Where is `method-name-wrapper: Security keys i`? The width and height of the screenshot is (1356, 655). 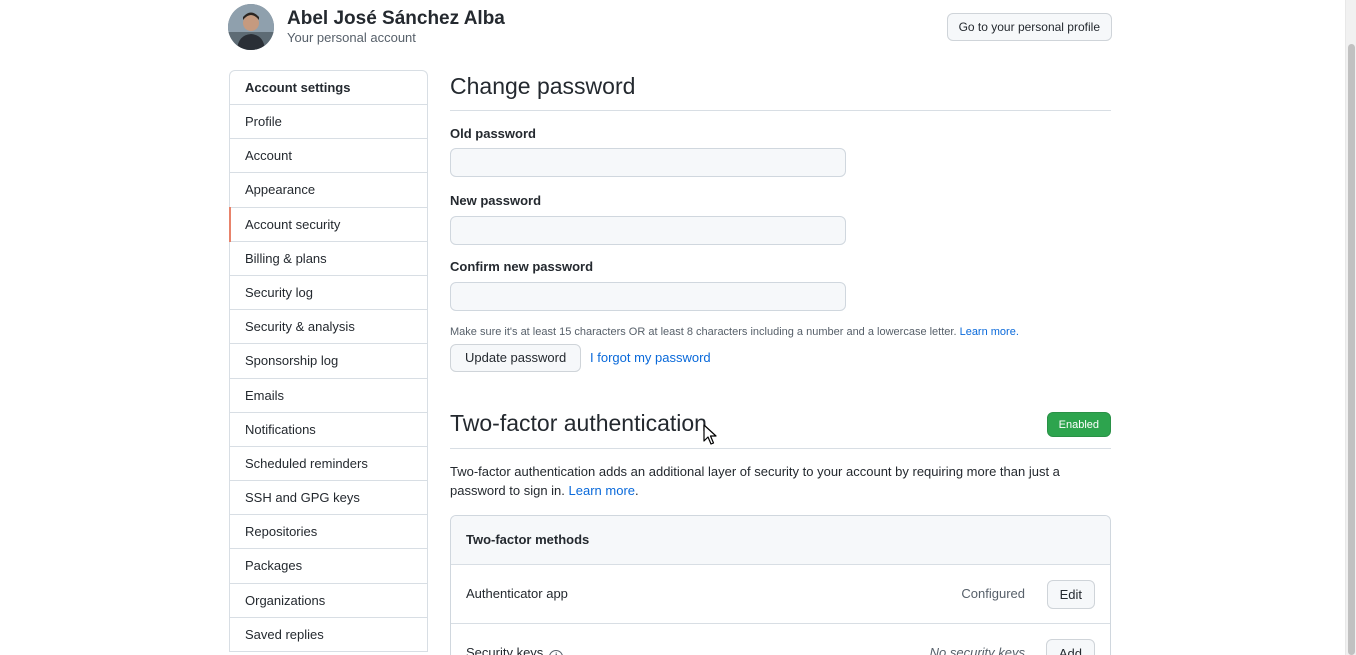
method-name-wrapper: Security keys i is located at coordinates (515, 650).